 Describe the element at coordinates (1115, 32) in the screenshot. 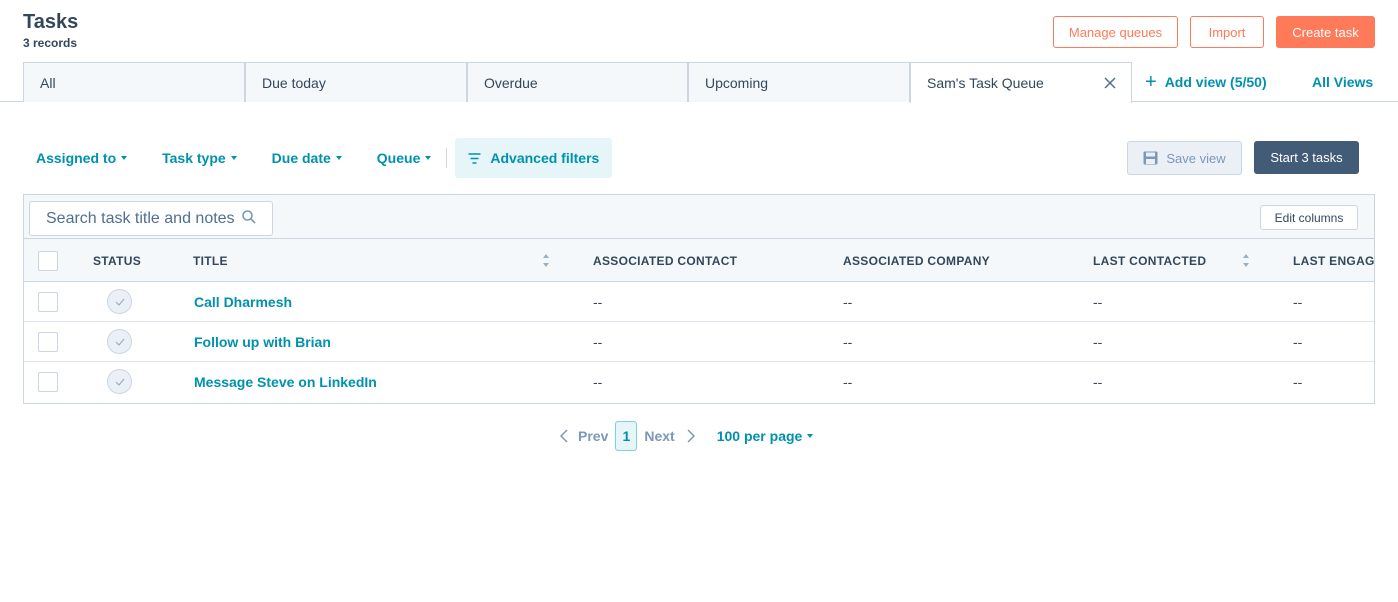

I see `manage-queues-button: Manage queues` at that location.